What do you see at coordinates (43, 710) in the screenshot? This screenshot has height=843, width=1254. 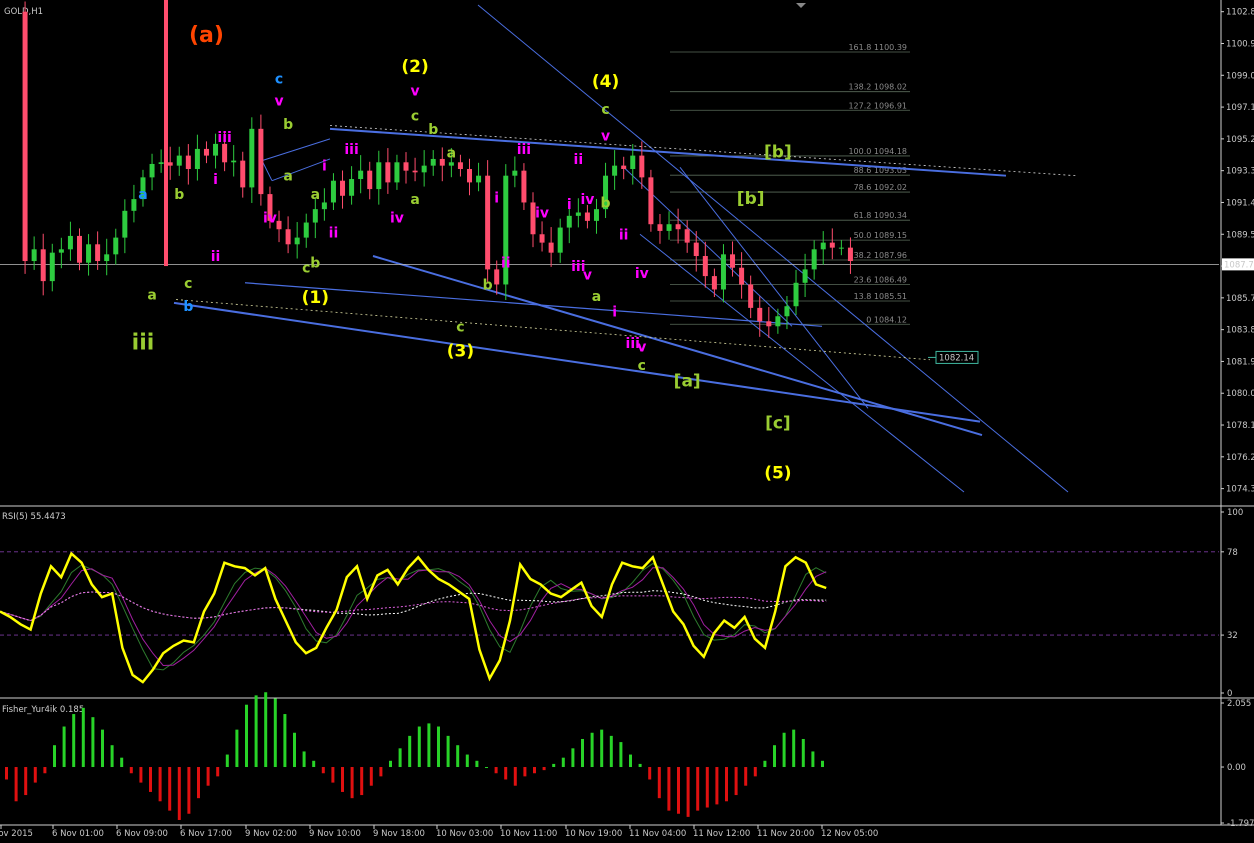 I see `fisher-title: Fisher_Yur4ik 0.185` at bounding box center [43, 710].